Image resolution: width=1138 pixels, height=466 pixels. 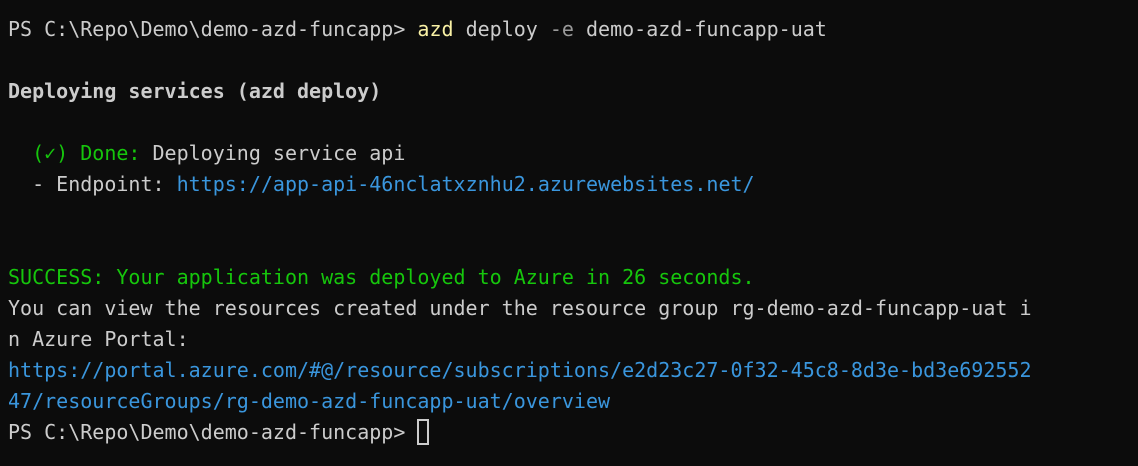 What do you see at coordinates (423, 431) in the screenshot?
I see `text-cursor` at bounding box center [423, 431].